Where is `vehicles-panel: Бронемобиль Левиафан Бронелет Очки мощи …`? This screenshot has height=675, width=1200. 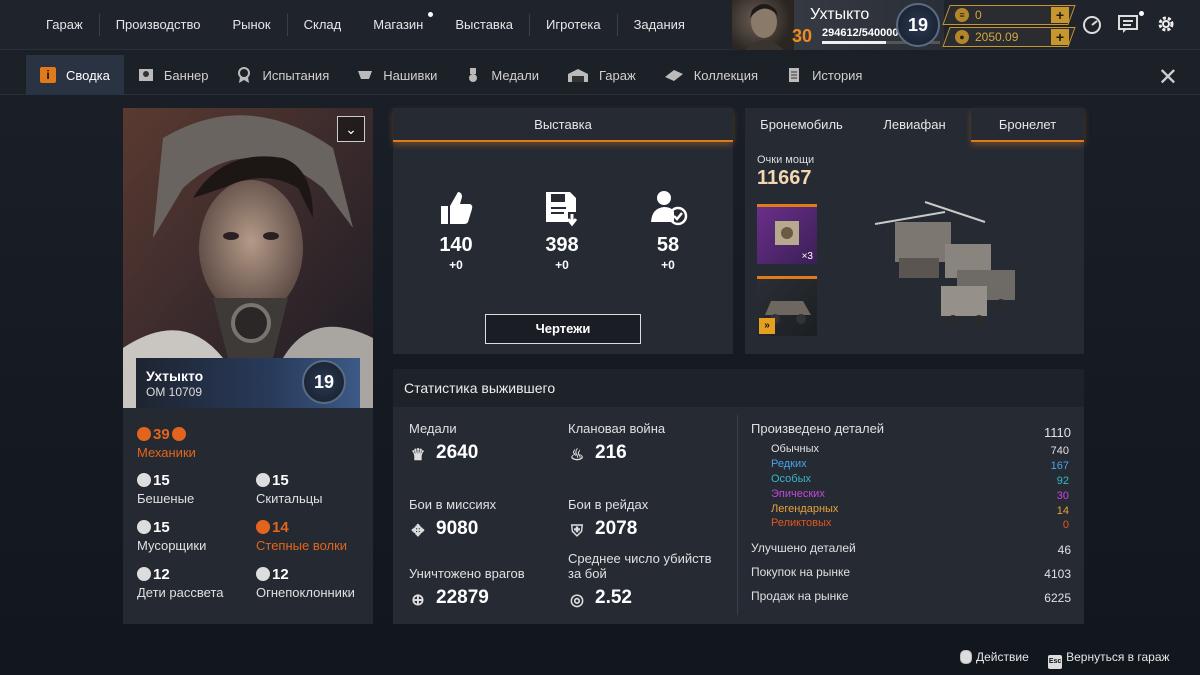 vehicles-panel: Бронемобиль Левиафан Бронелет Очки мощи … is located at coordinates (914, 231).